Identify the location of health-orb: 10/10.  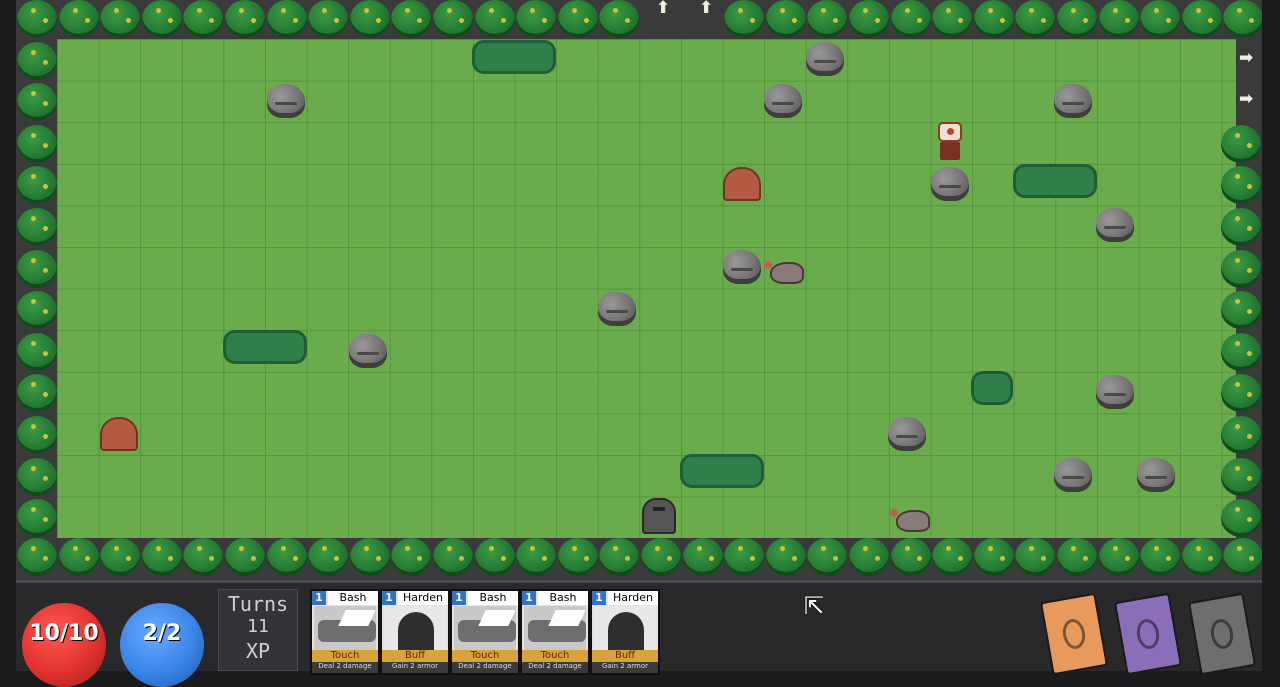
(64, 645).